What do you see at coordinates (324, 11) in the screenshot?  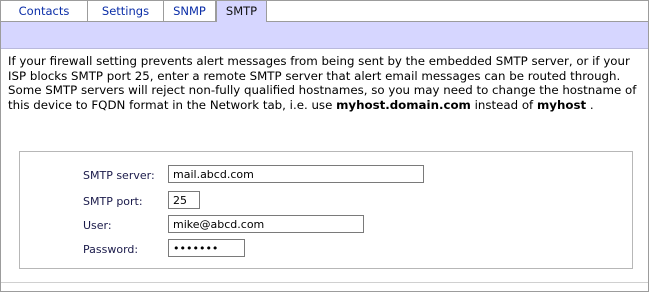 I see `tab-bar: Contacts Settings SNMP SMTP` at bounding box center [324, 11].